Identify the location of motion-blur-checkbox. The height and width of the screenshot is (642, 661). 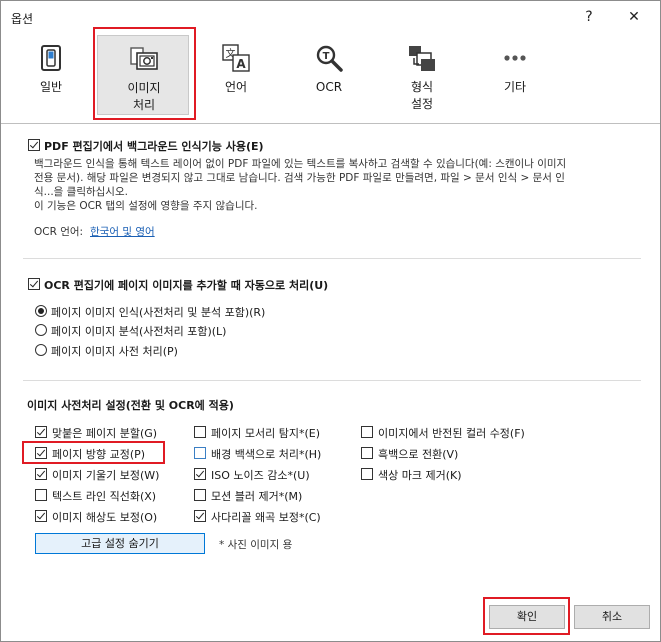
(200, 495).